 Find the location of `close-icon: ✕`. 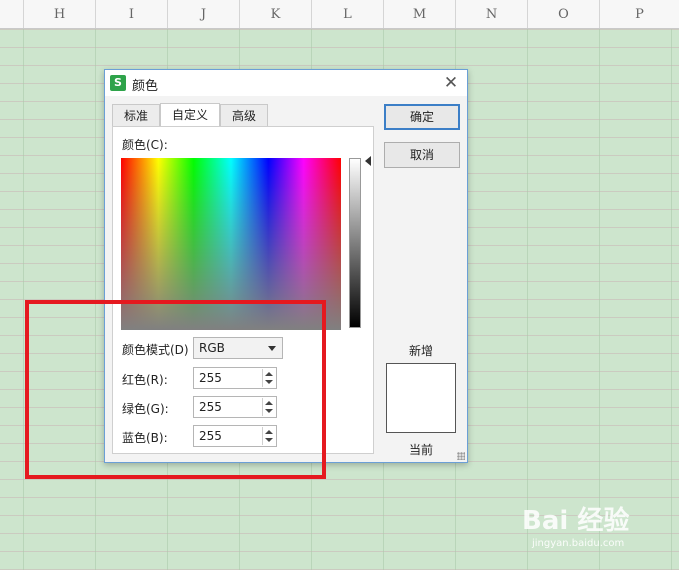

close-icon: ✕ is located at coordinates (451, 83).